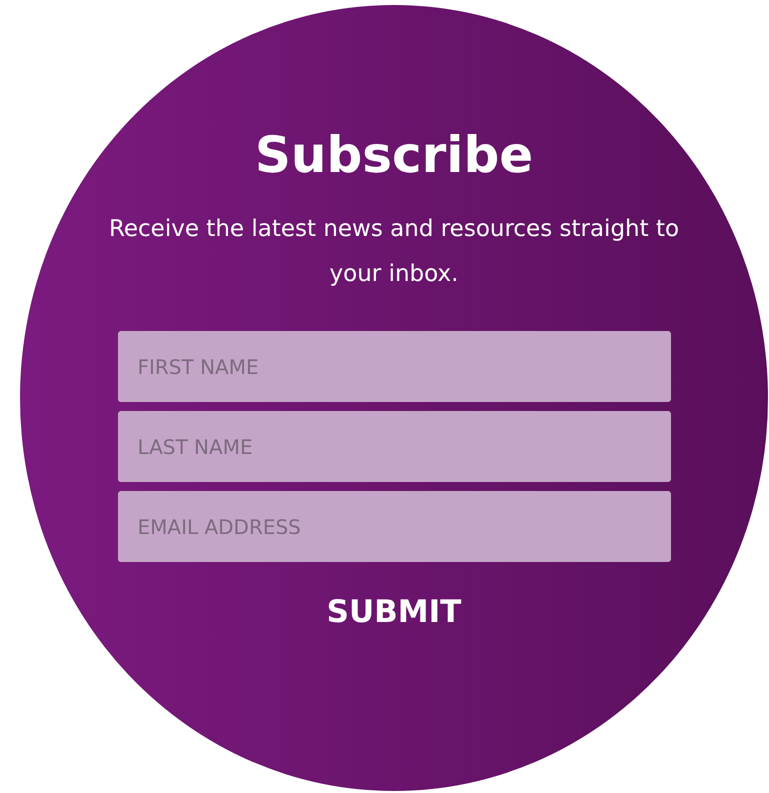 Image resolution: width=769 pixels, height=793 pixels. Describe the element at coordinates (394, 155) in the screenshot. I see `subscribe-title: Subscribe` at that location.